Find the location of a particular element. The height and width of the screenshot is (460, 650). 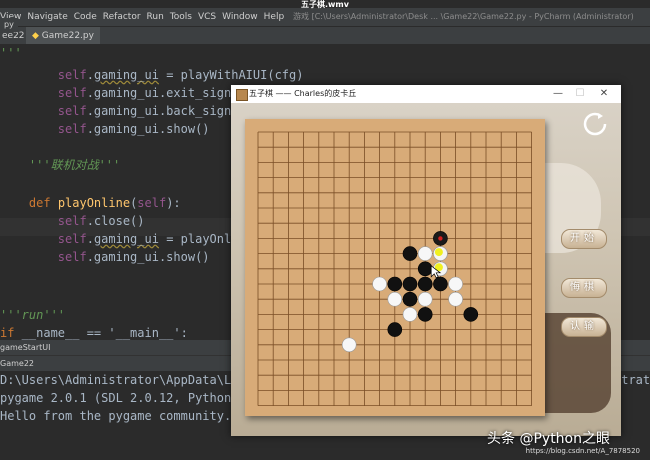

ide-tabbar: ee22 ◆ Game22.py is located at coordinates (325, 35).